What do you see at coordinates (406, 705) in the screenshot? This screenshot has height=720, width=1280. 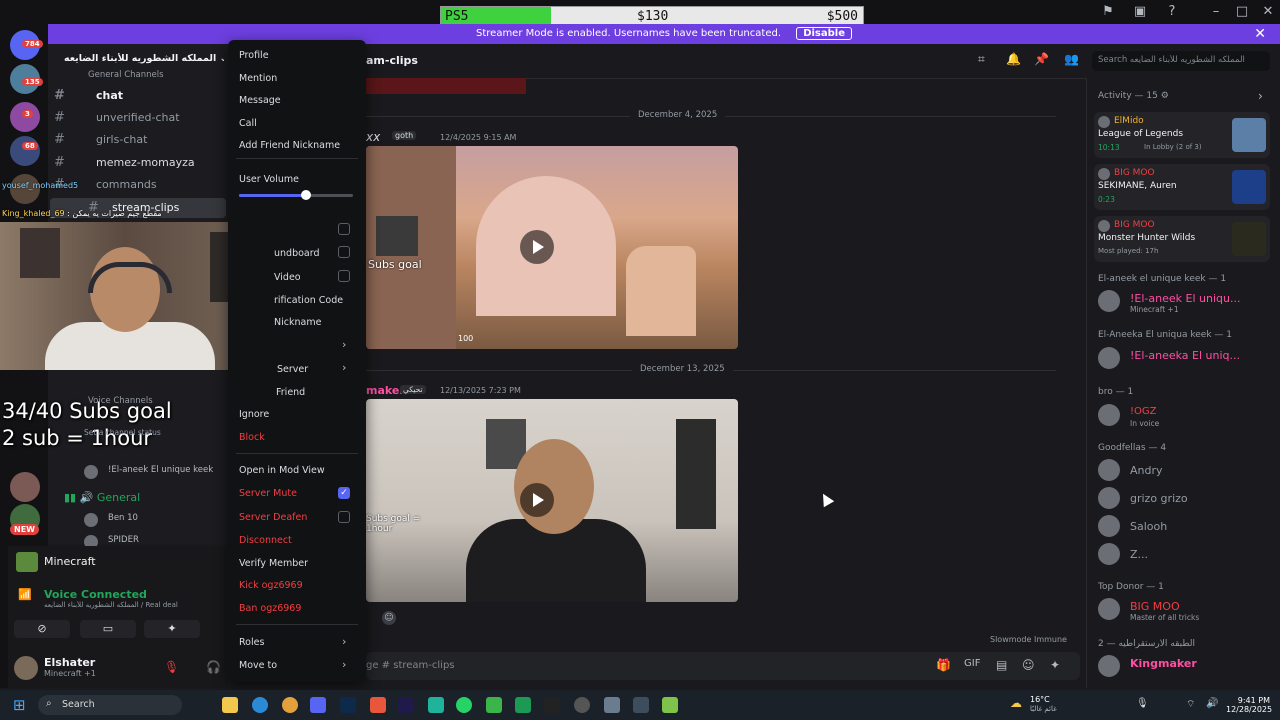 I see `premiere-icon` at bounding box center [406, 705].